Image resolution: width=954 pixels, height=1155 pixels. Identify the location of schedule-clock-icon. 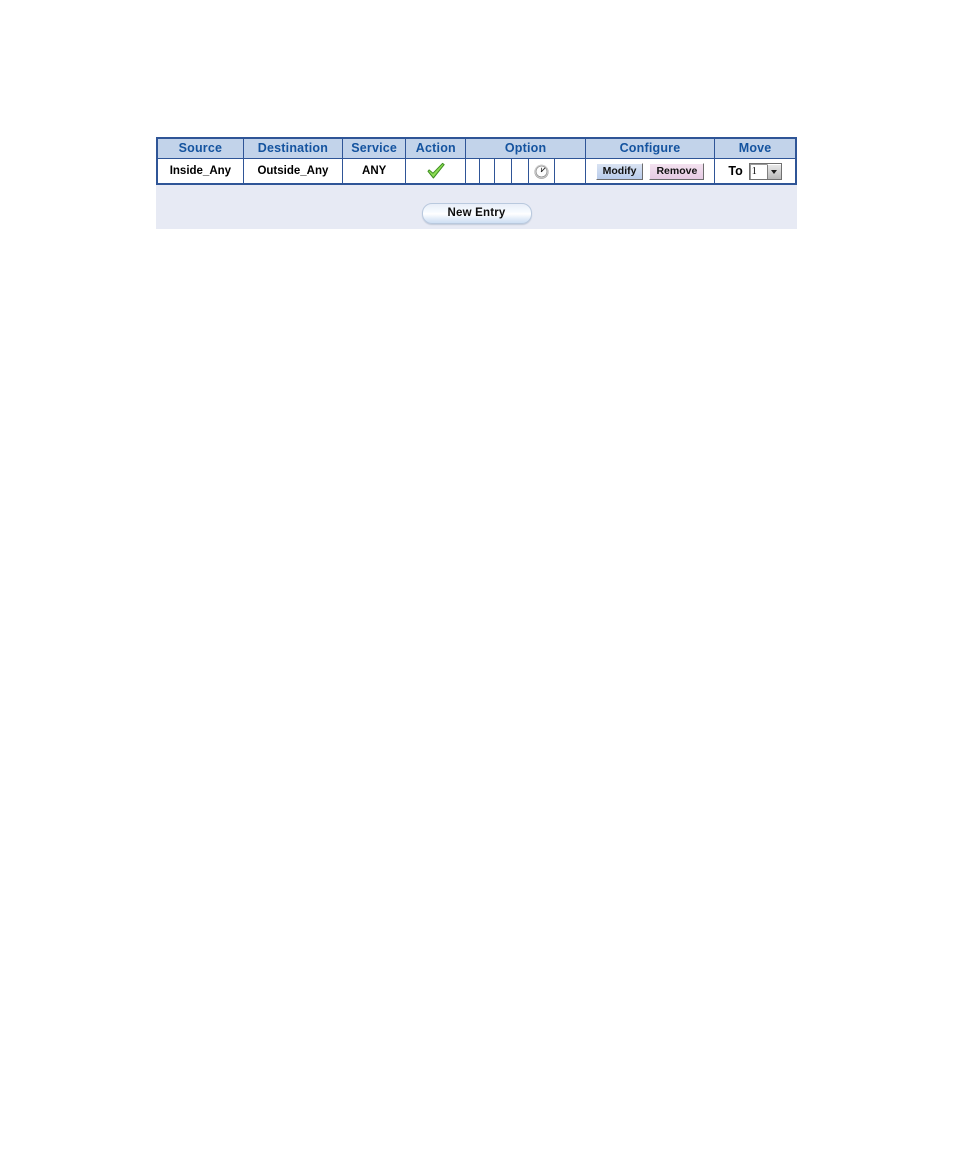
(541, 171).